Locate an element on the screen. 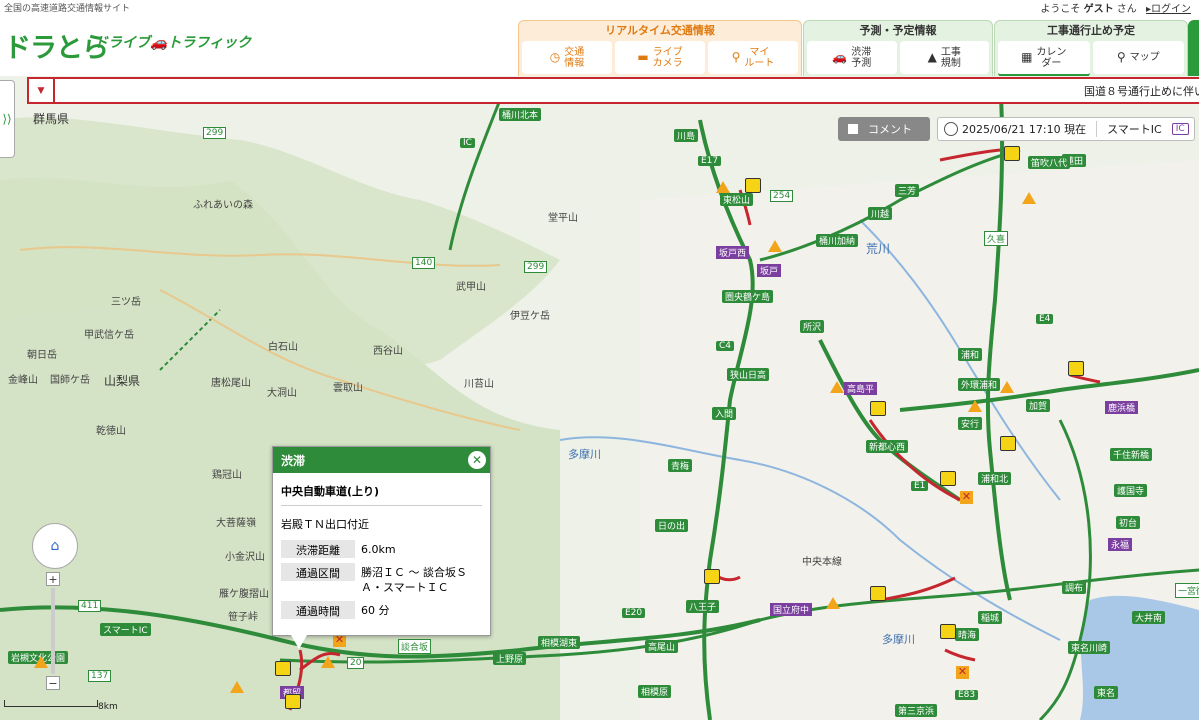  ic-label: 初台 is located at coordinates (1128, 522).